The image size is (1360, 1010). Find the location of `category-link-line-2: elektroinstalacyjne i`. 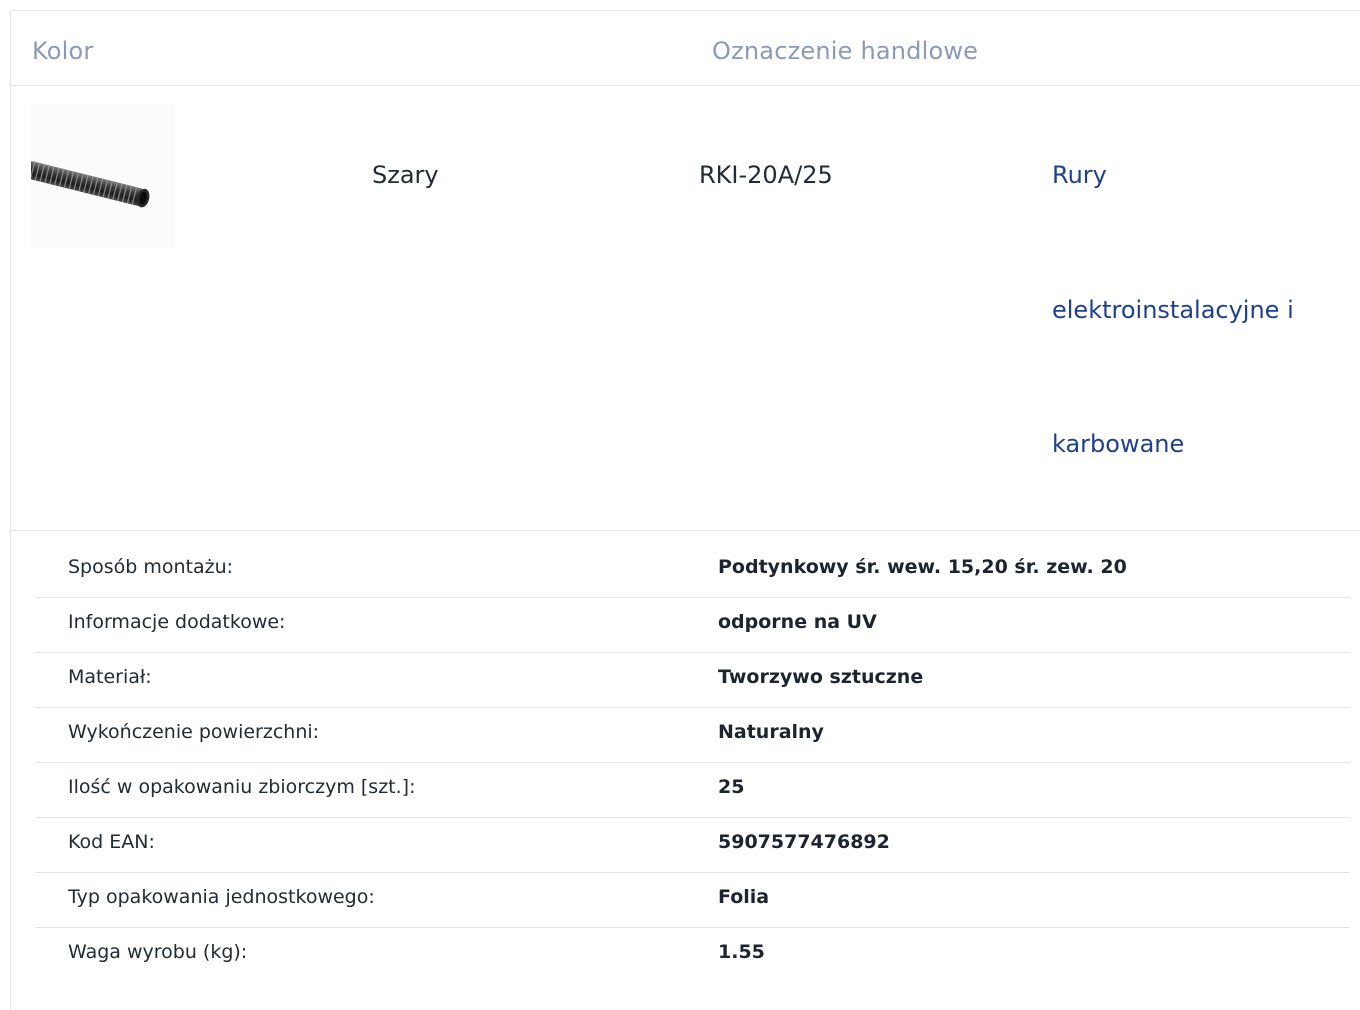

category-link-line-2: elektroinstalacyjne i is located at coordinates (1173, 310).